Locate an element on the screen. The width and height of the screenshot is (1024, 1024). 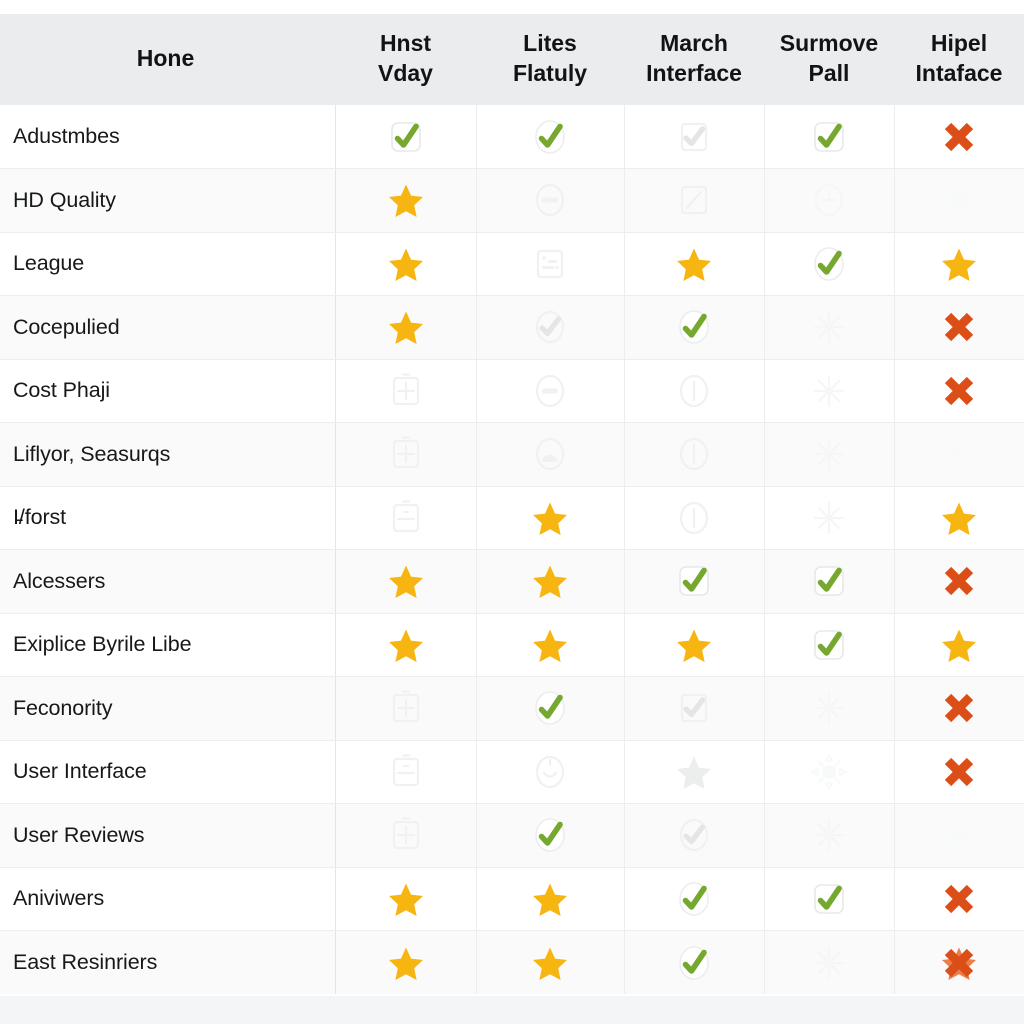
table-row: Aniviwers is located at coordinates (512, 899).